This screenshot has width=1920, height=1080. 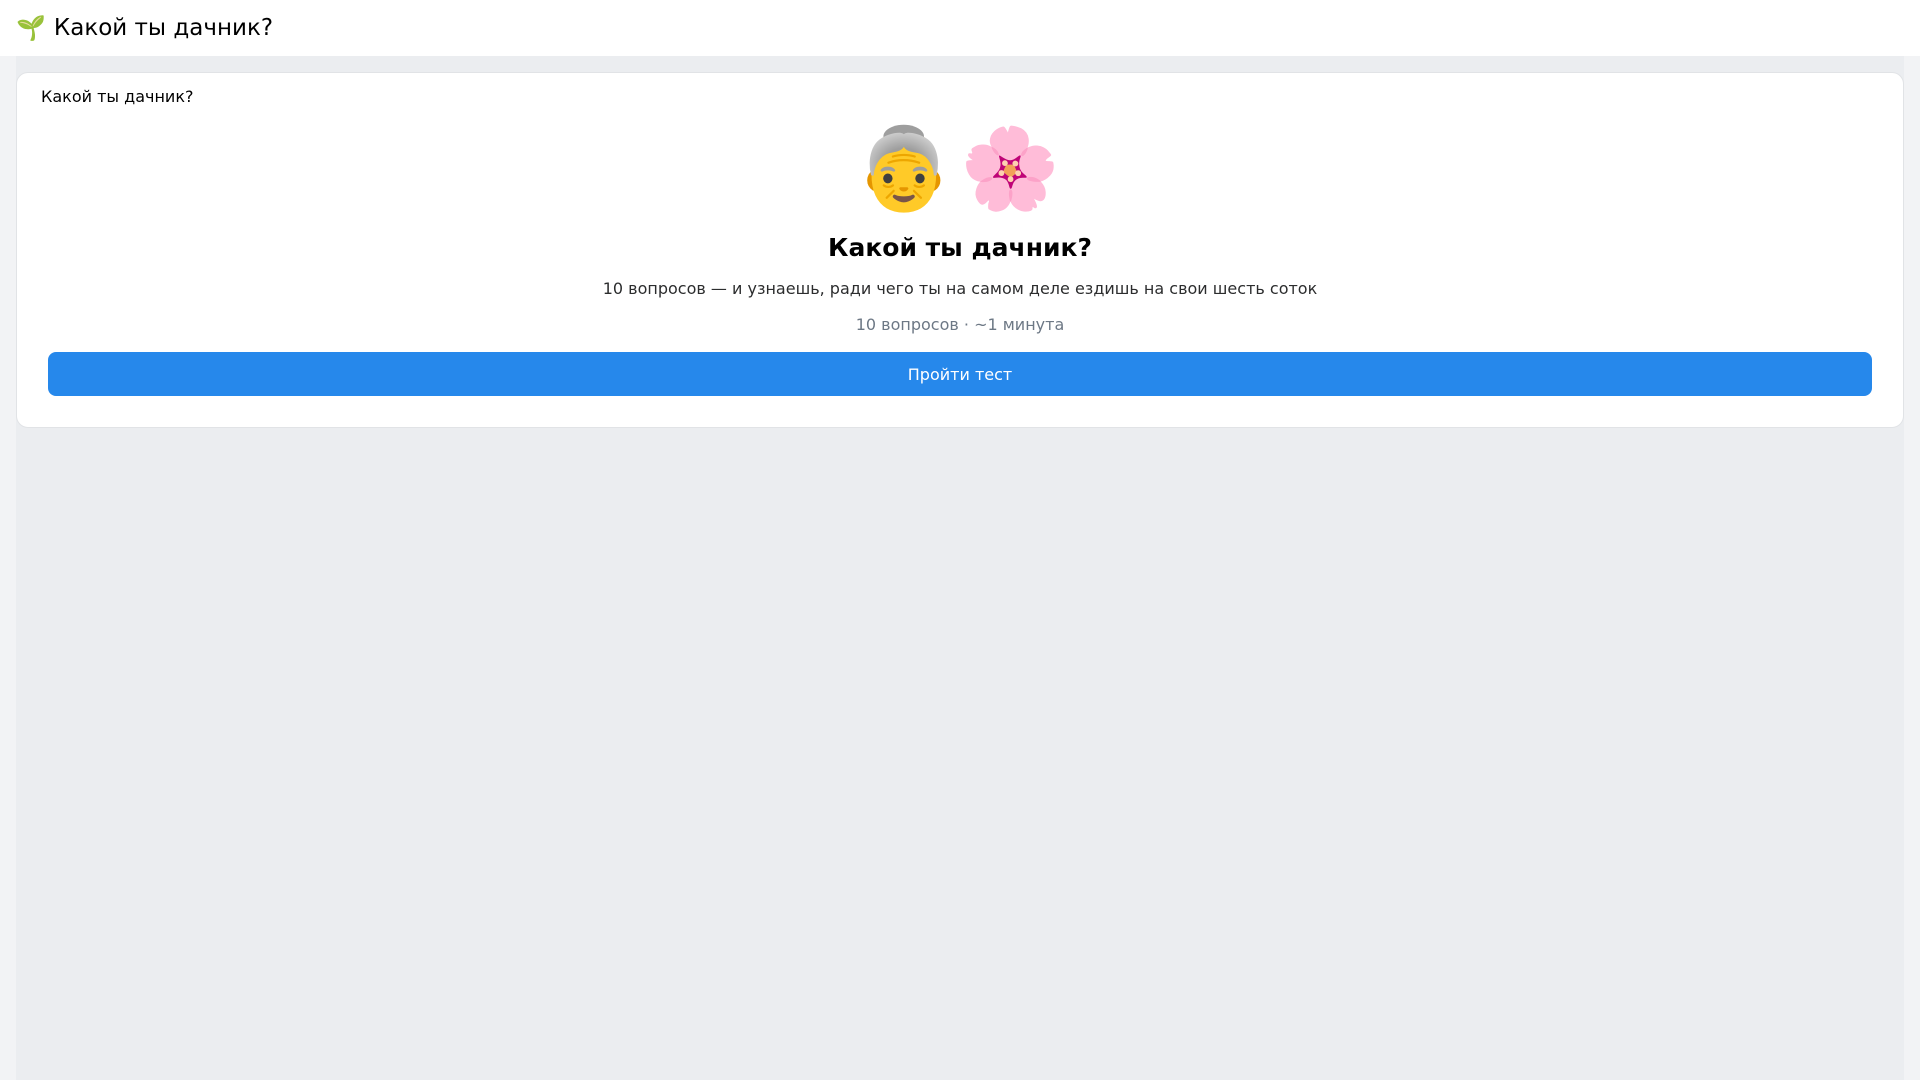 I want to click on hero-emoji-icon: 👵🌸, so click(x=960, y=168).